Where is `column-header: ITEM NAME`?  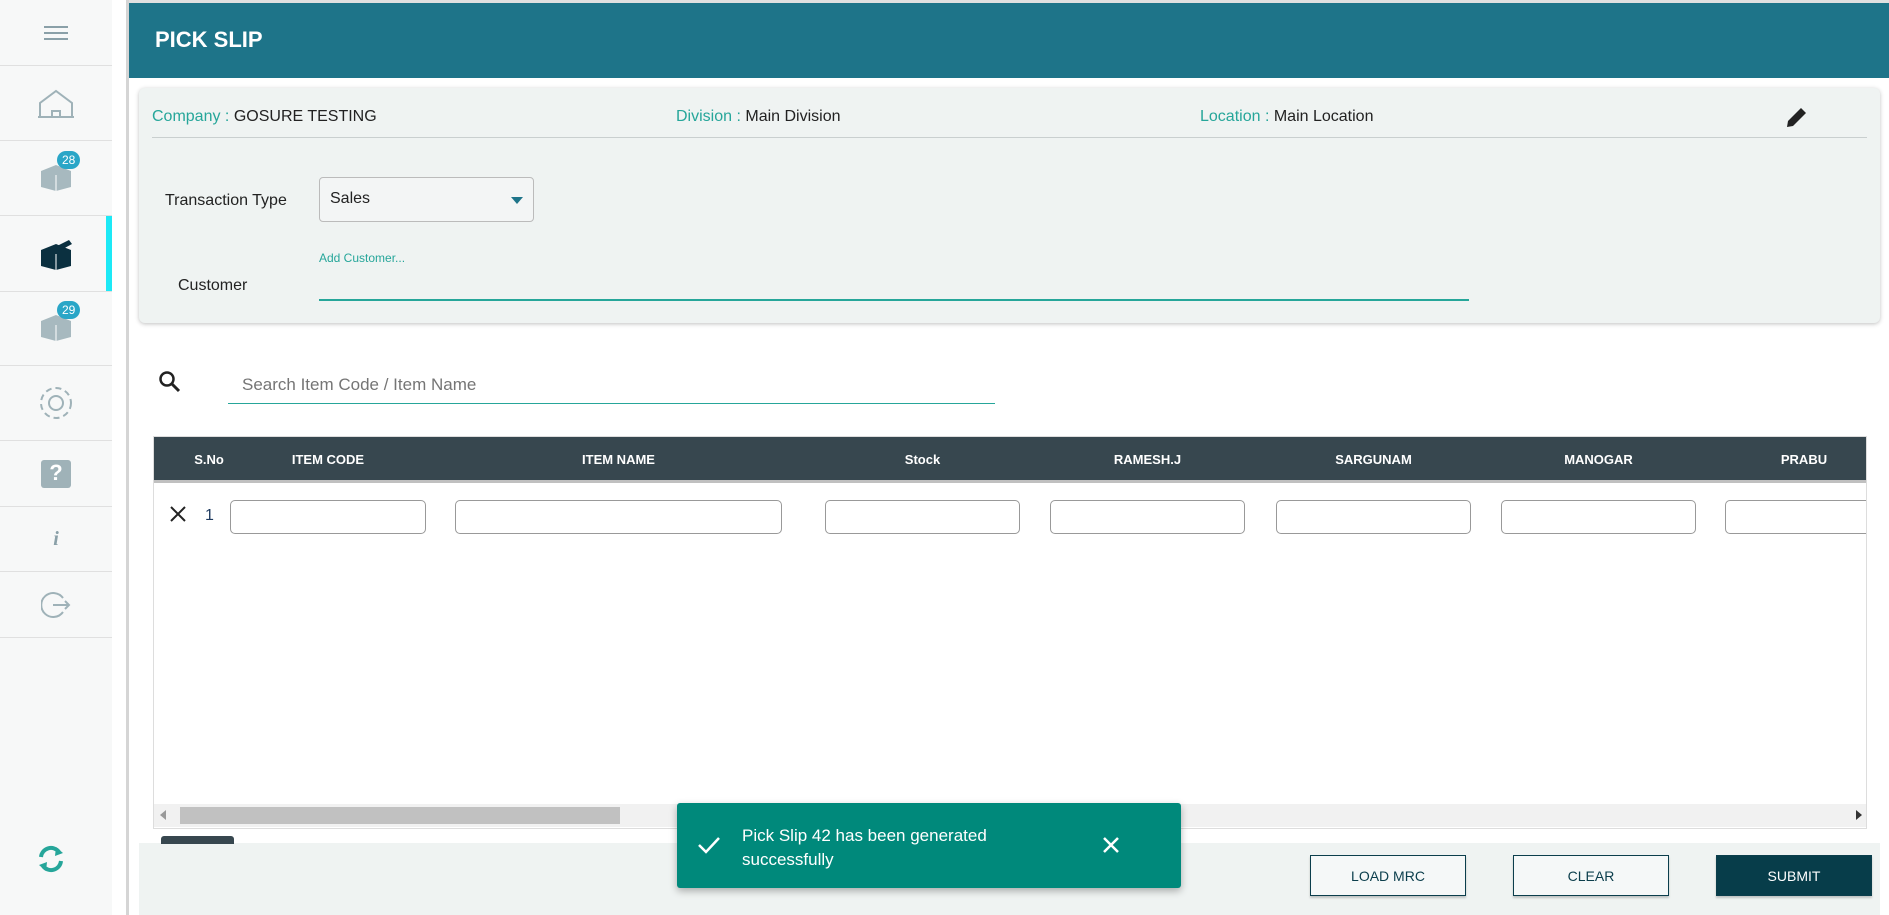
column-header: ITEM NAME is located at coordinates (618, 459).